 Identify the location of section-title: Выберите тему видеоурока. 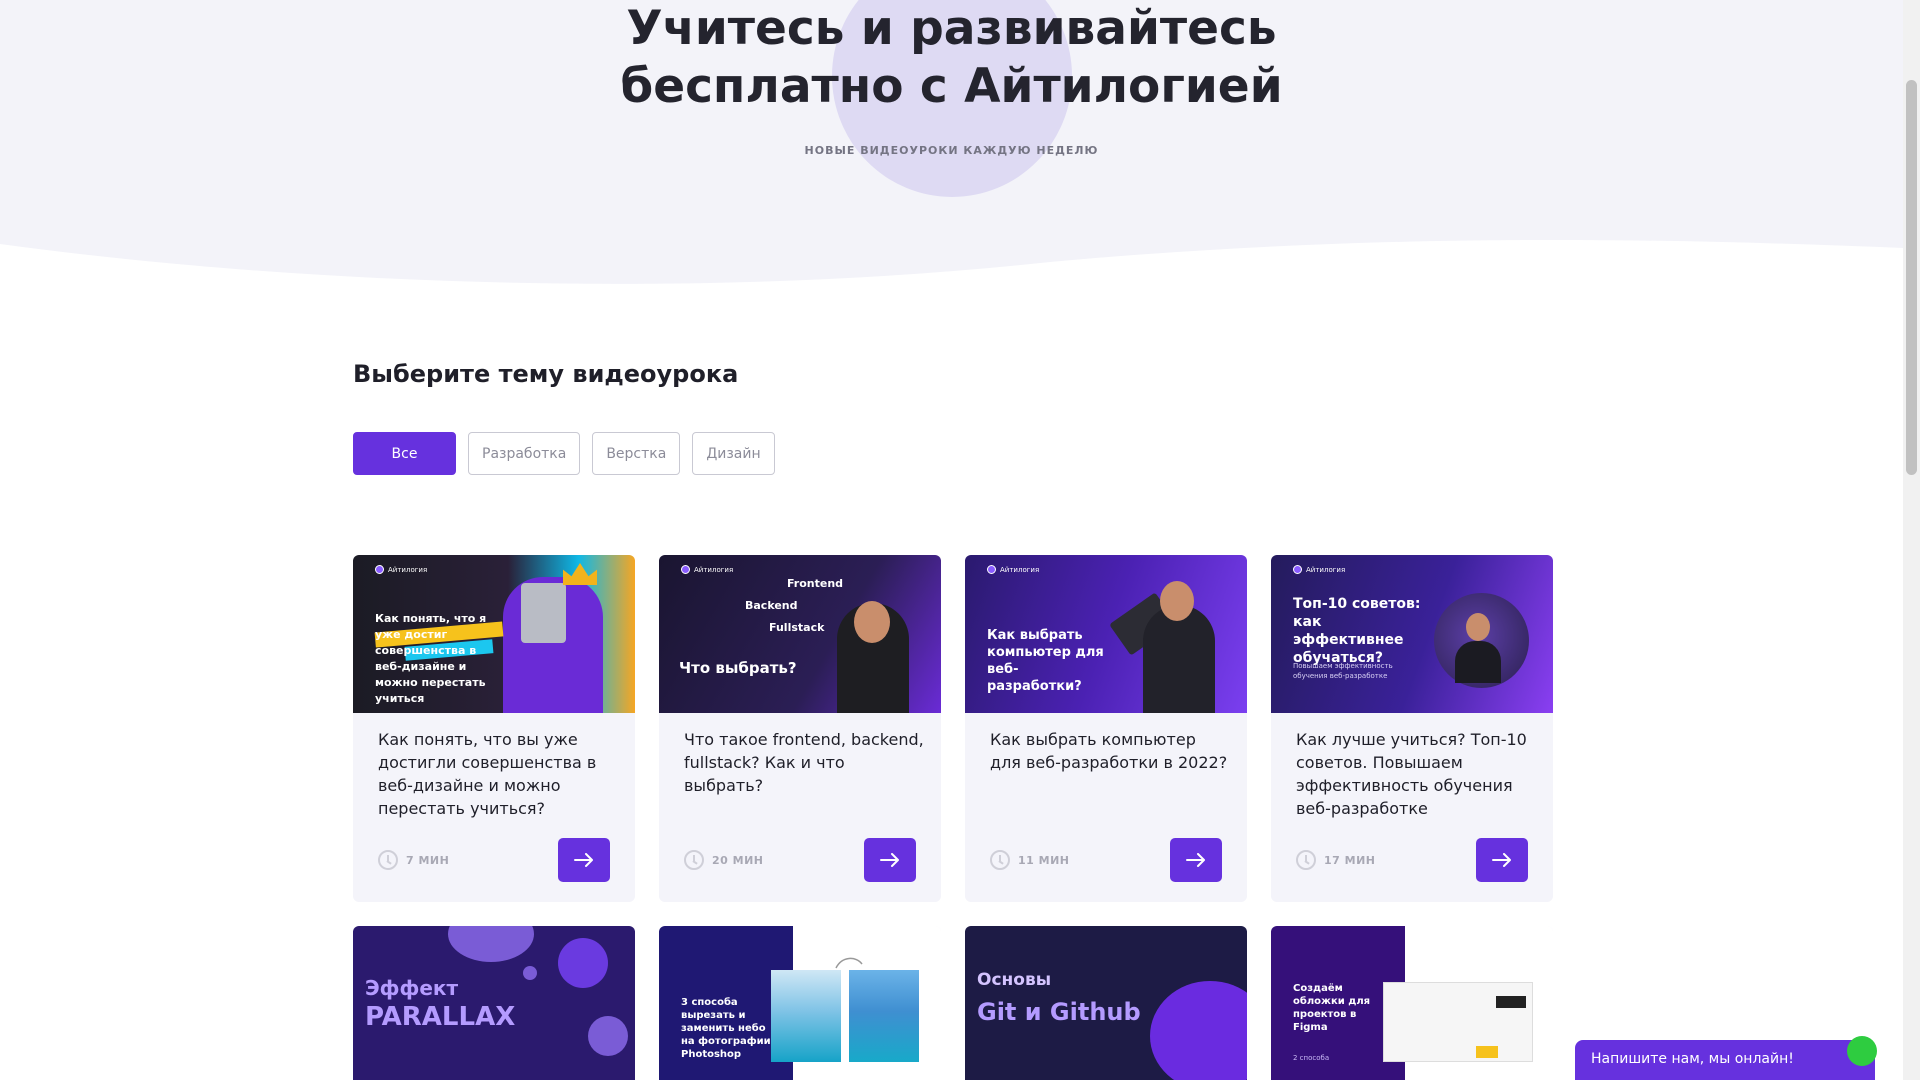
(546, 374).